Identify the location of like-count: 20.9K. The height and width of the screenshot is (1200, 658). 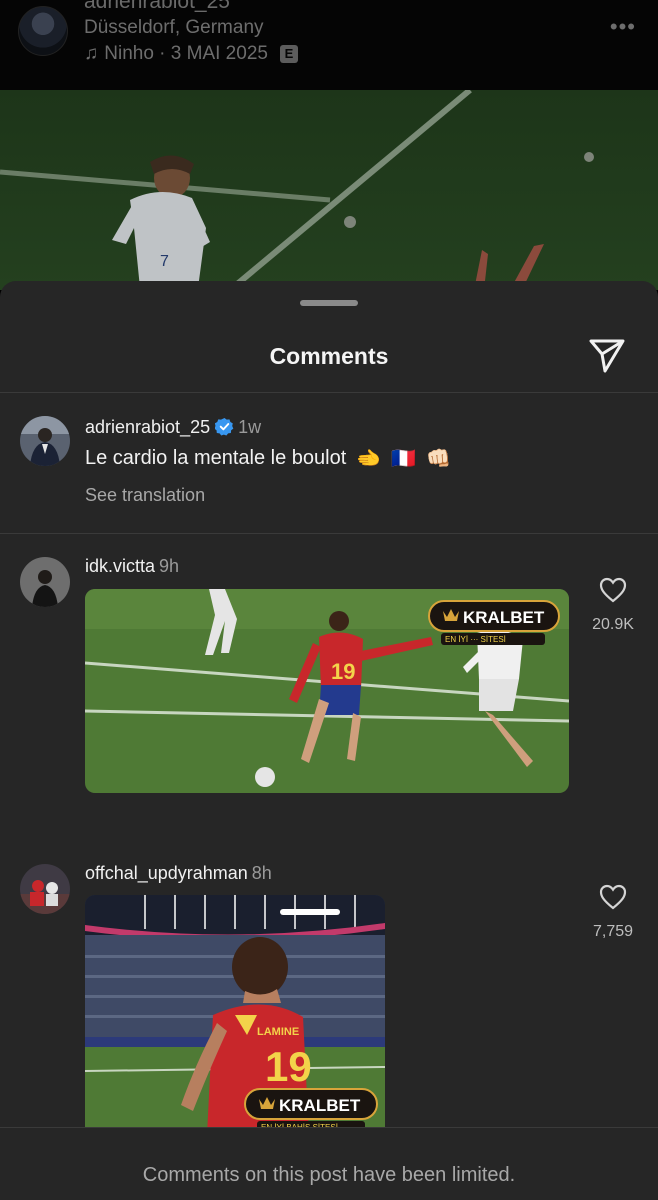
(613, 624).